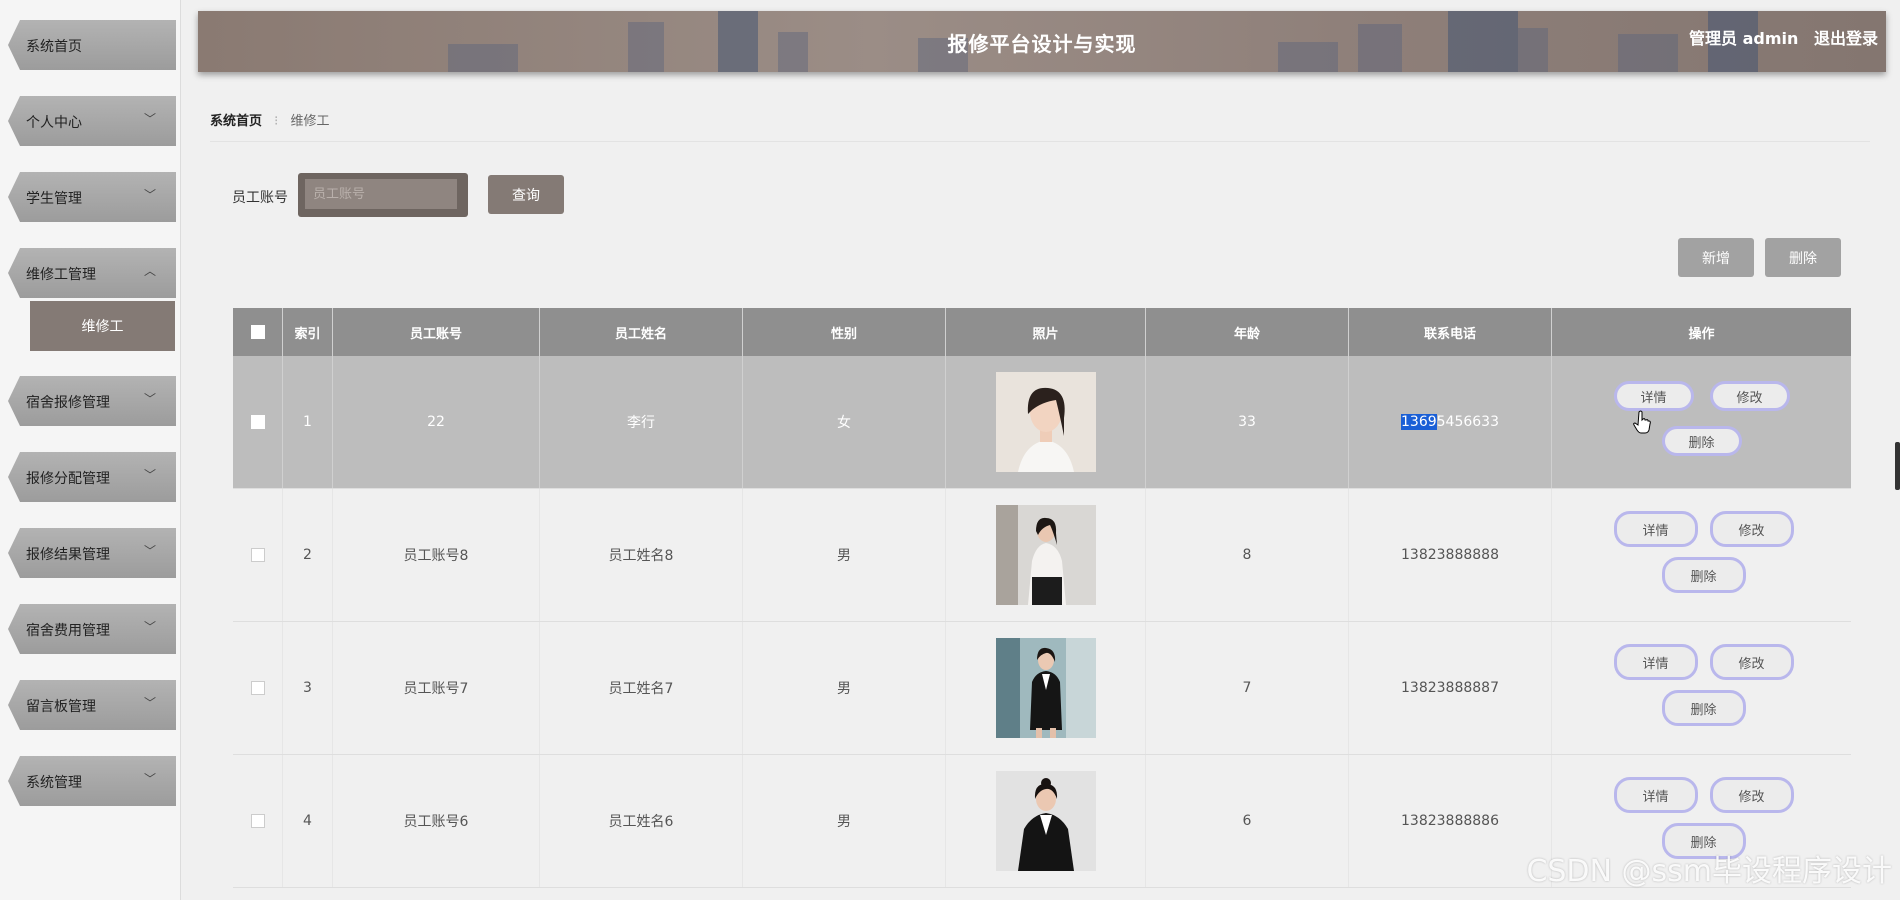 The image size is (1900, 900). What do you see at coordinates (92, 553) in the screenshot?
I see `sidebar-item-repair-result: 报修结果管理 ﹀` at bounding box center [92, 553].